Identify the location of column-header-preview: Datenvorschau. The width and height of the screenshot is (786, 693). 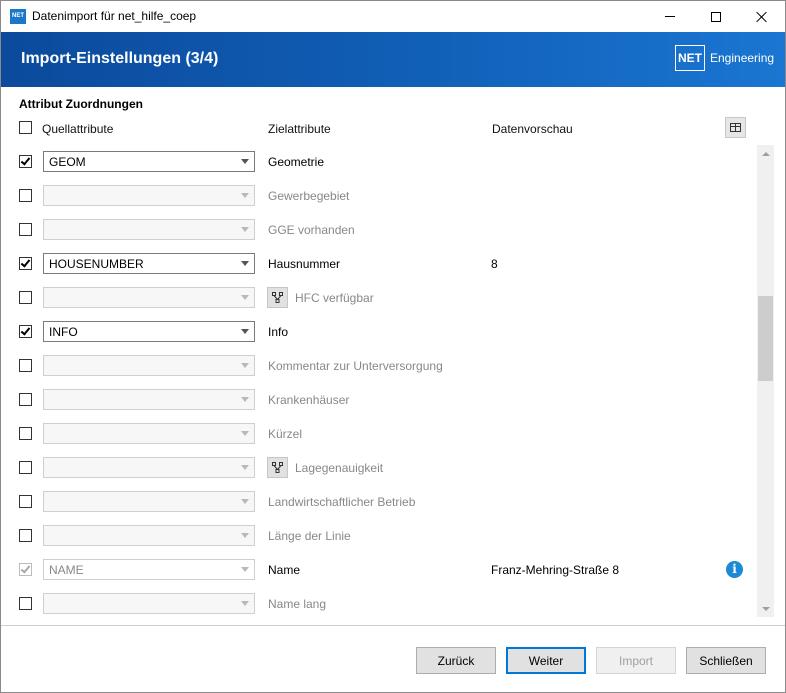
(532, 129).